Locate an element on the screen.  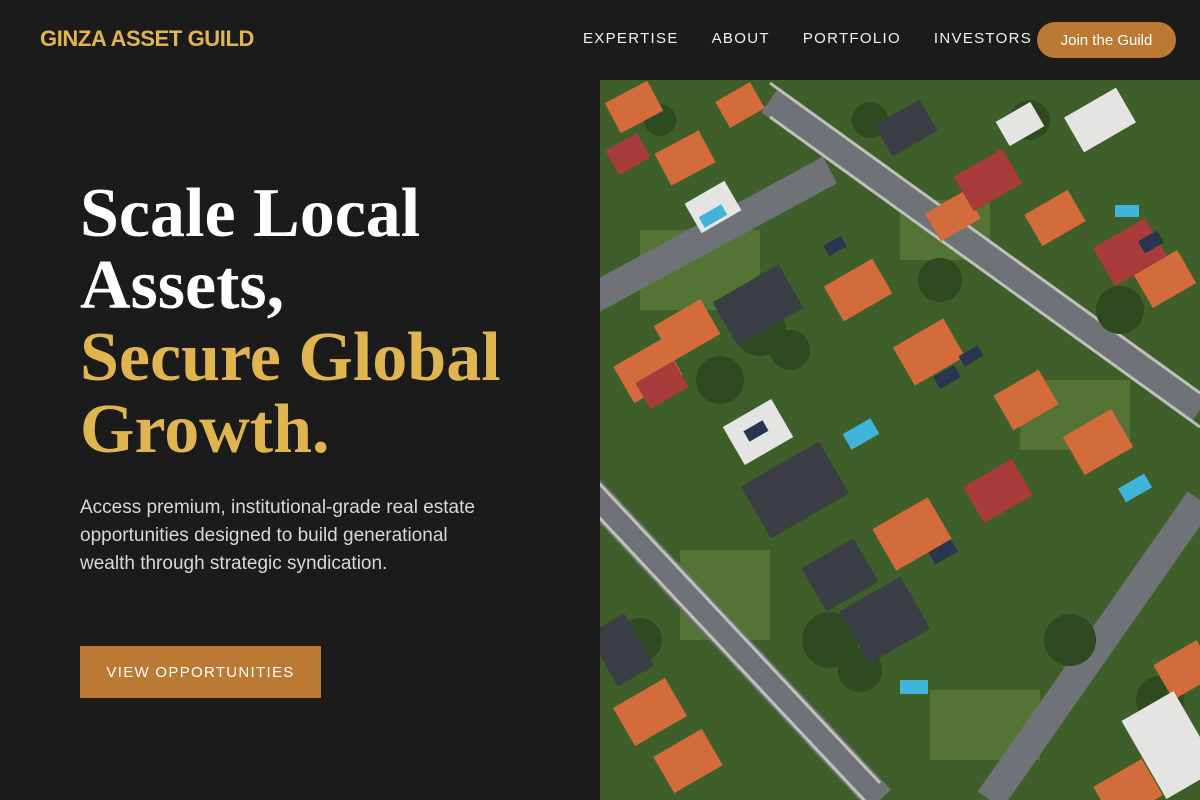
nav-link-portfolio: PORTFOLIO is located at coordinates (852, 38).